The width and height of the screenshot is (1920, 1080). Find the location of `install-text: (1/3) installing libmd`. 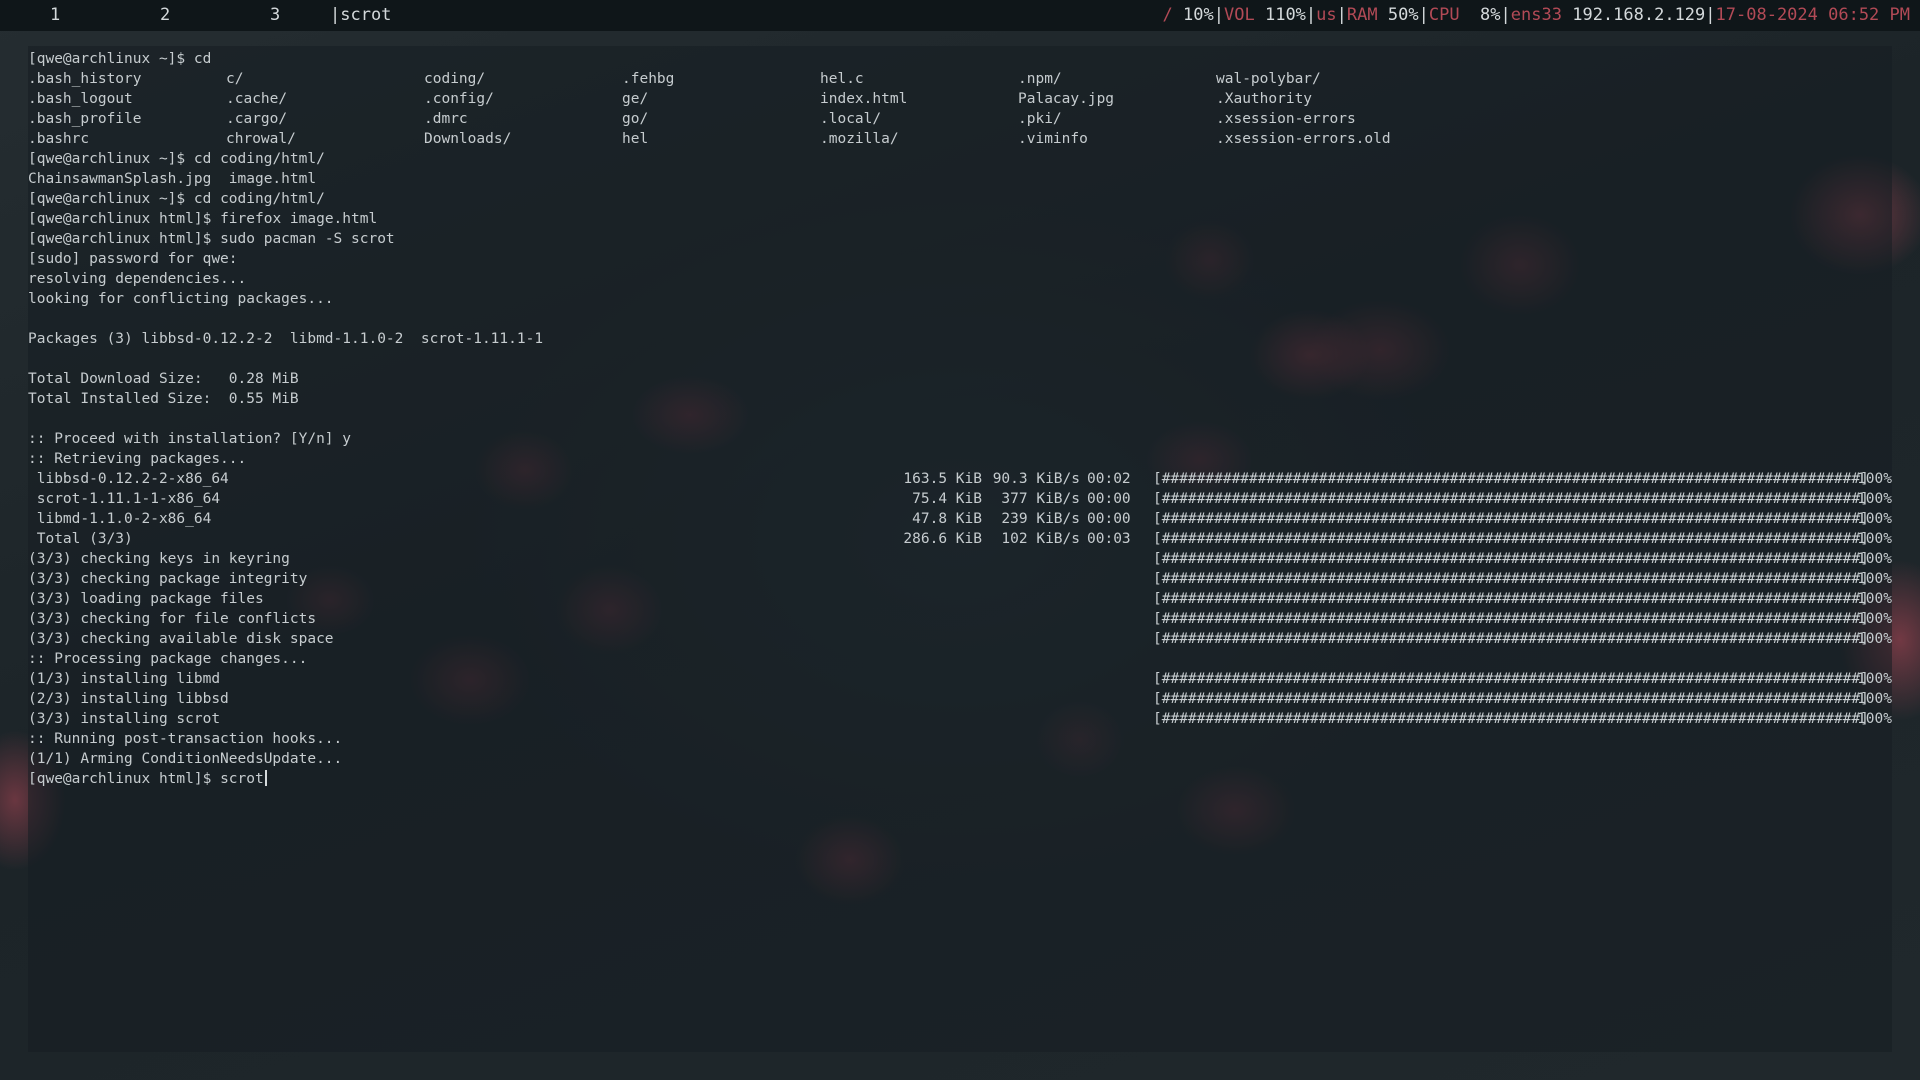

install-text: (1/3) installing libmd is located at coordinates (124, 679).